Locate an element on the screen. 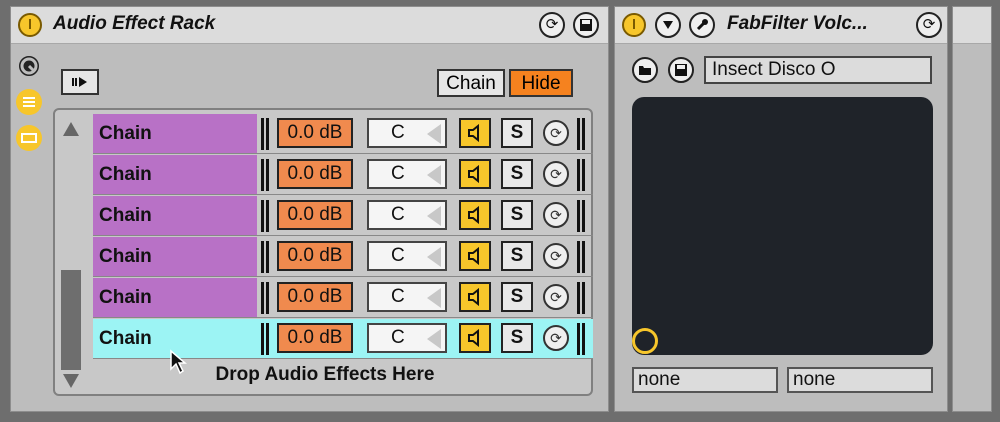 The height and width of the screenshot is (422, 1000). drop-effects-hint: Drop Audio Effects Here is located at coordinates (325, 375).